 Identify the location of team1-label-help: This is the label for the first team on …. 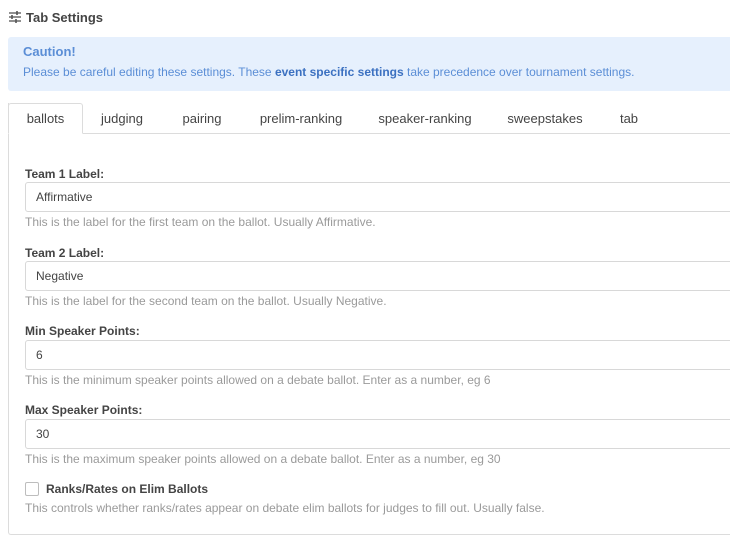
(200, 222).